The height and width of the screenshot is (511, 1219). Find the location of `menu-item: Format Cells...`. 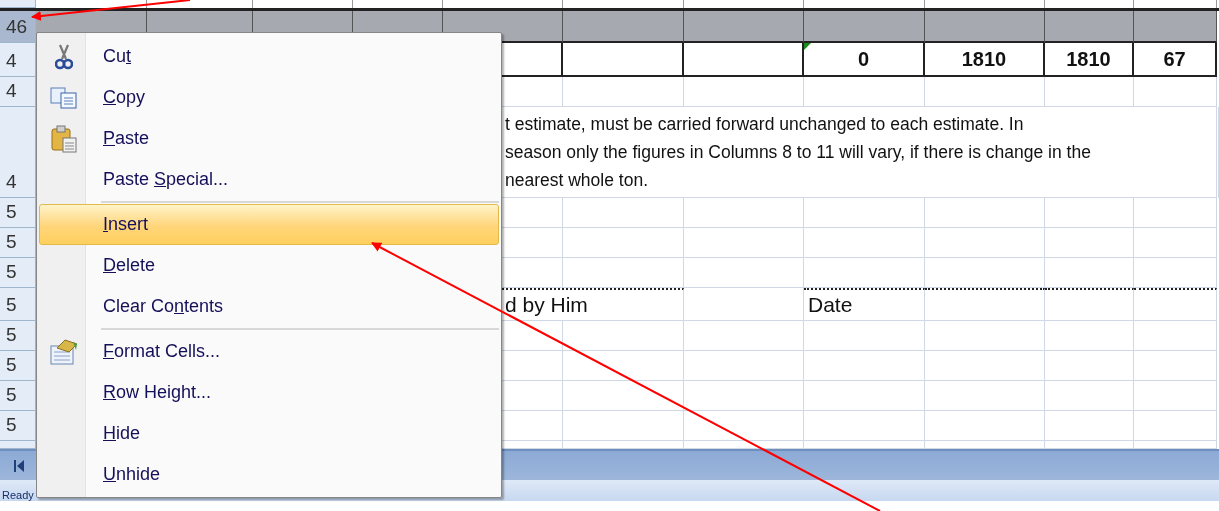

menu-item: Format Cells... is located at coordinates (269, 351).